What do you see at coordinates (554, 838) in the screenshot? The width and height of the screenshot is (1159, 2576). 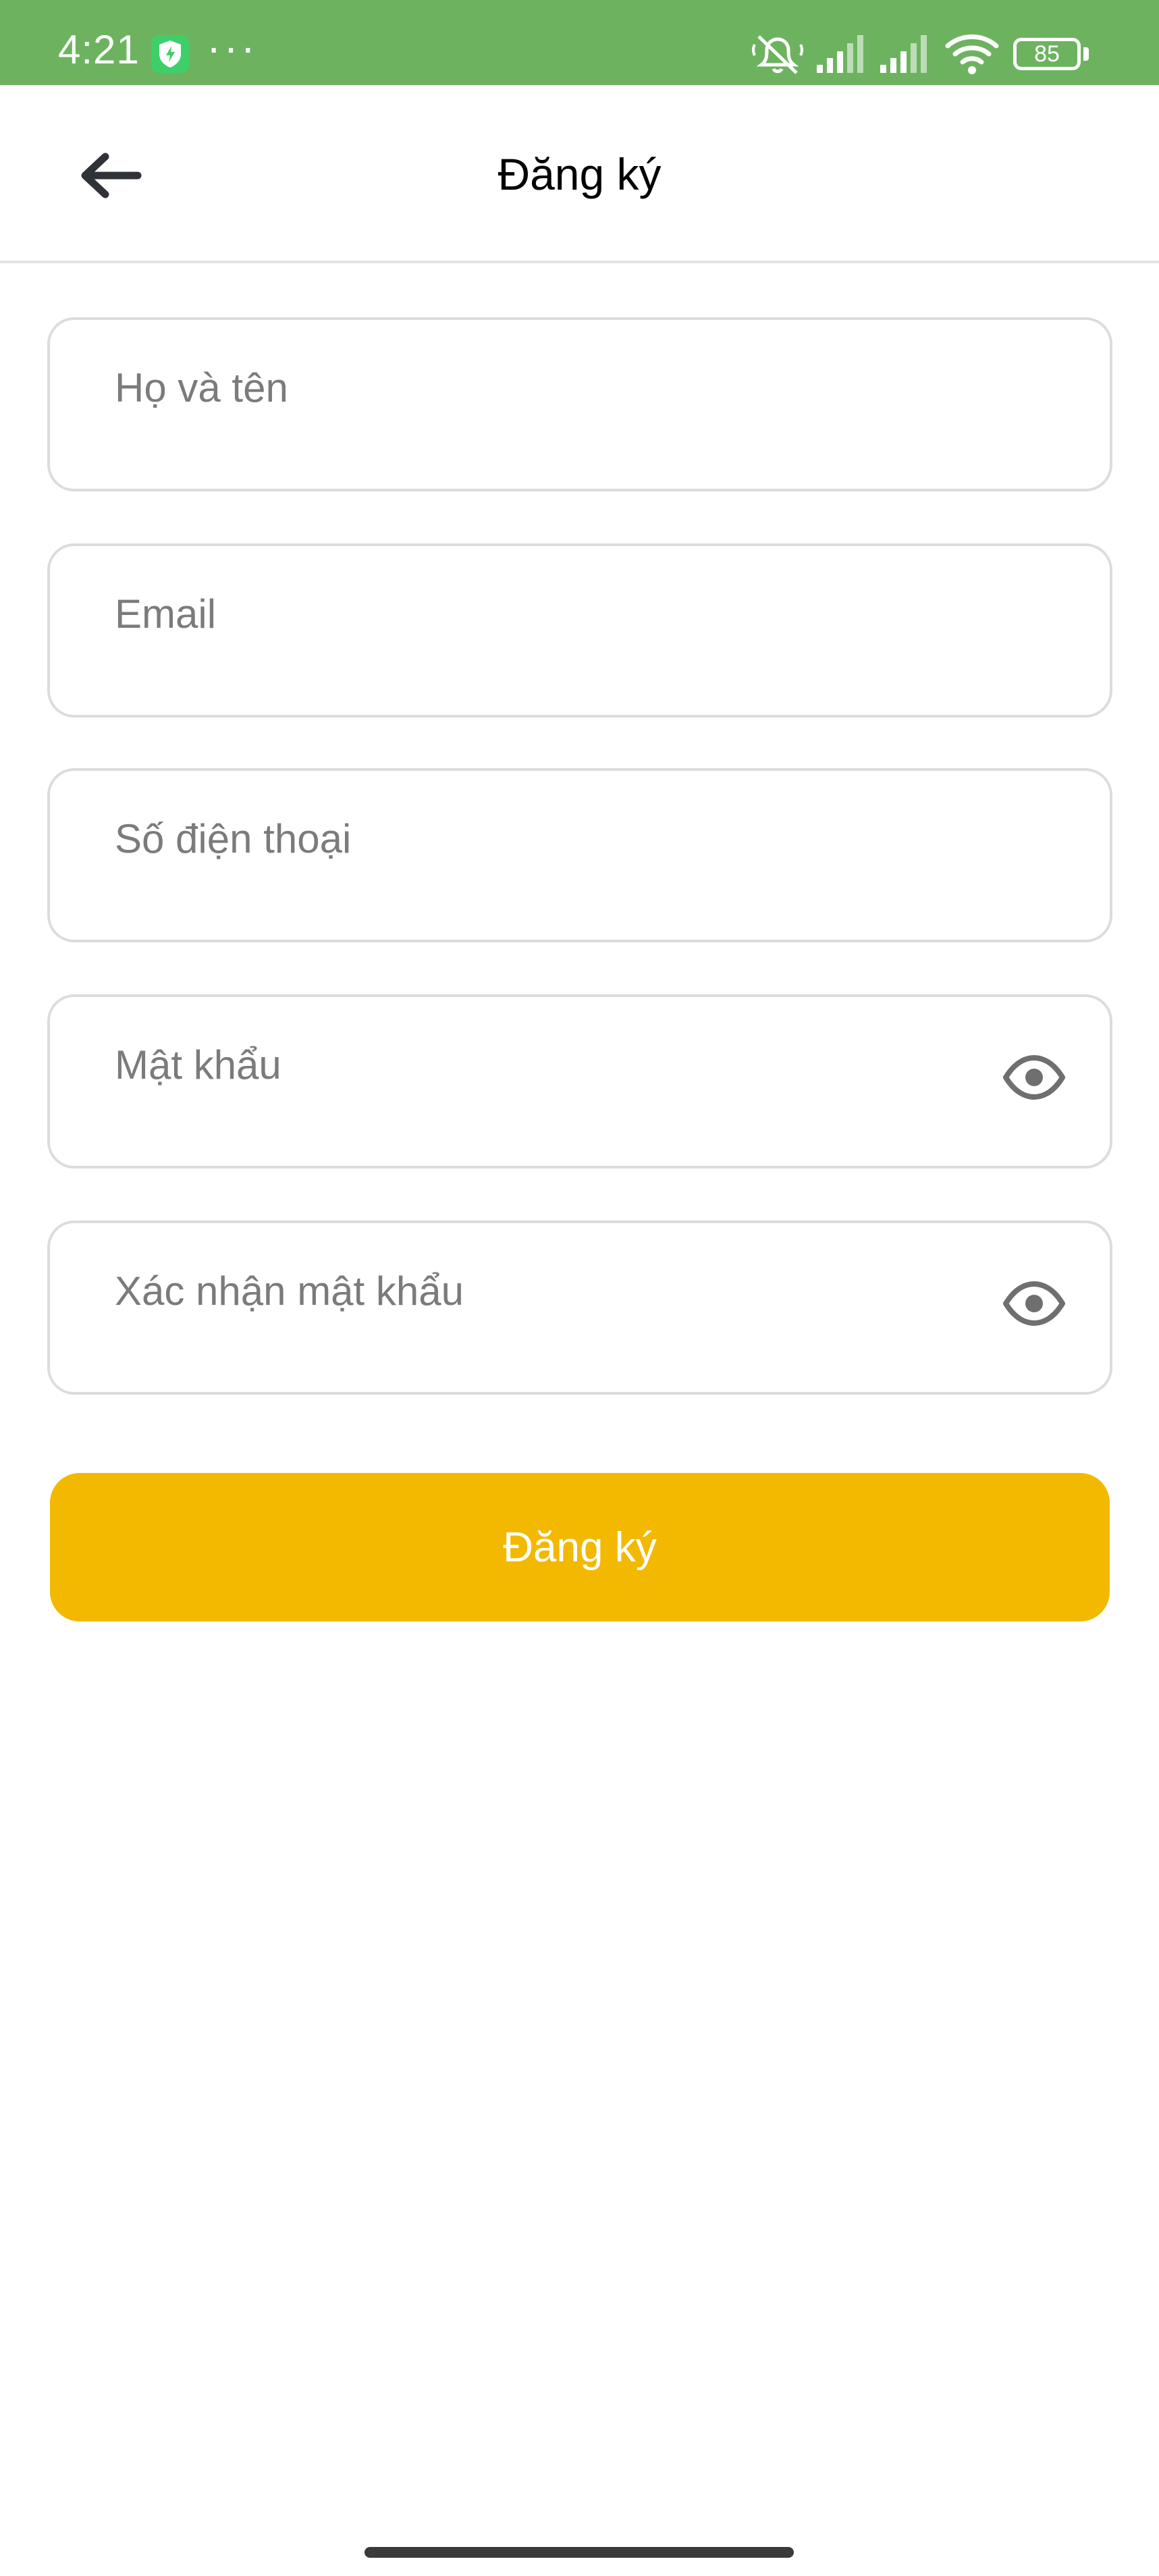 I see `phone-input` at bounding box center [554, 838].